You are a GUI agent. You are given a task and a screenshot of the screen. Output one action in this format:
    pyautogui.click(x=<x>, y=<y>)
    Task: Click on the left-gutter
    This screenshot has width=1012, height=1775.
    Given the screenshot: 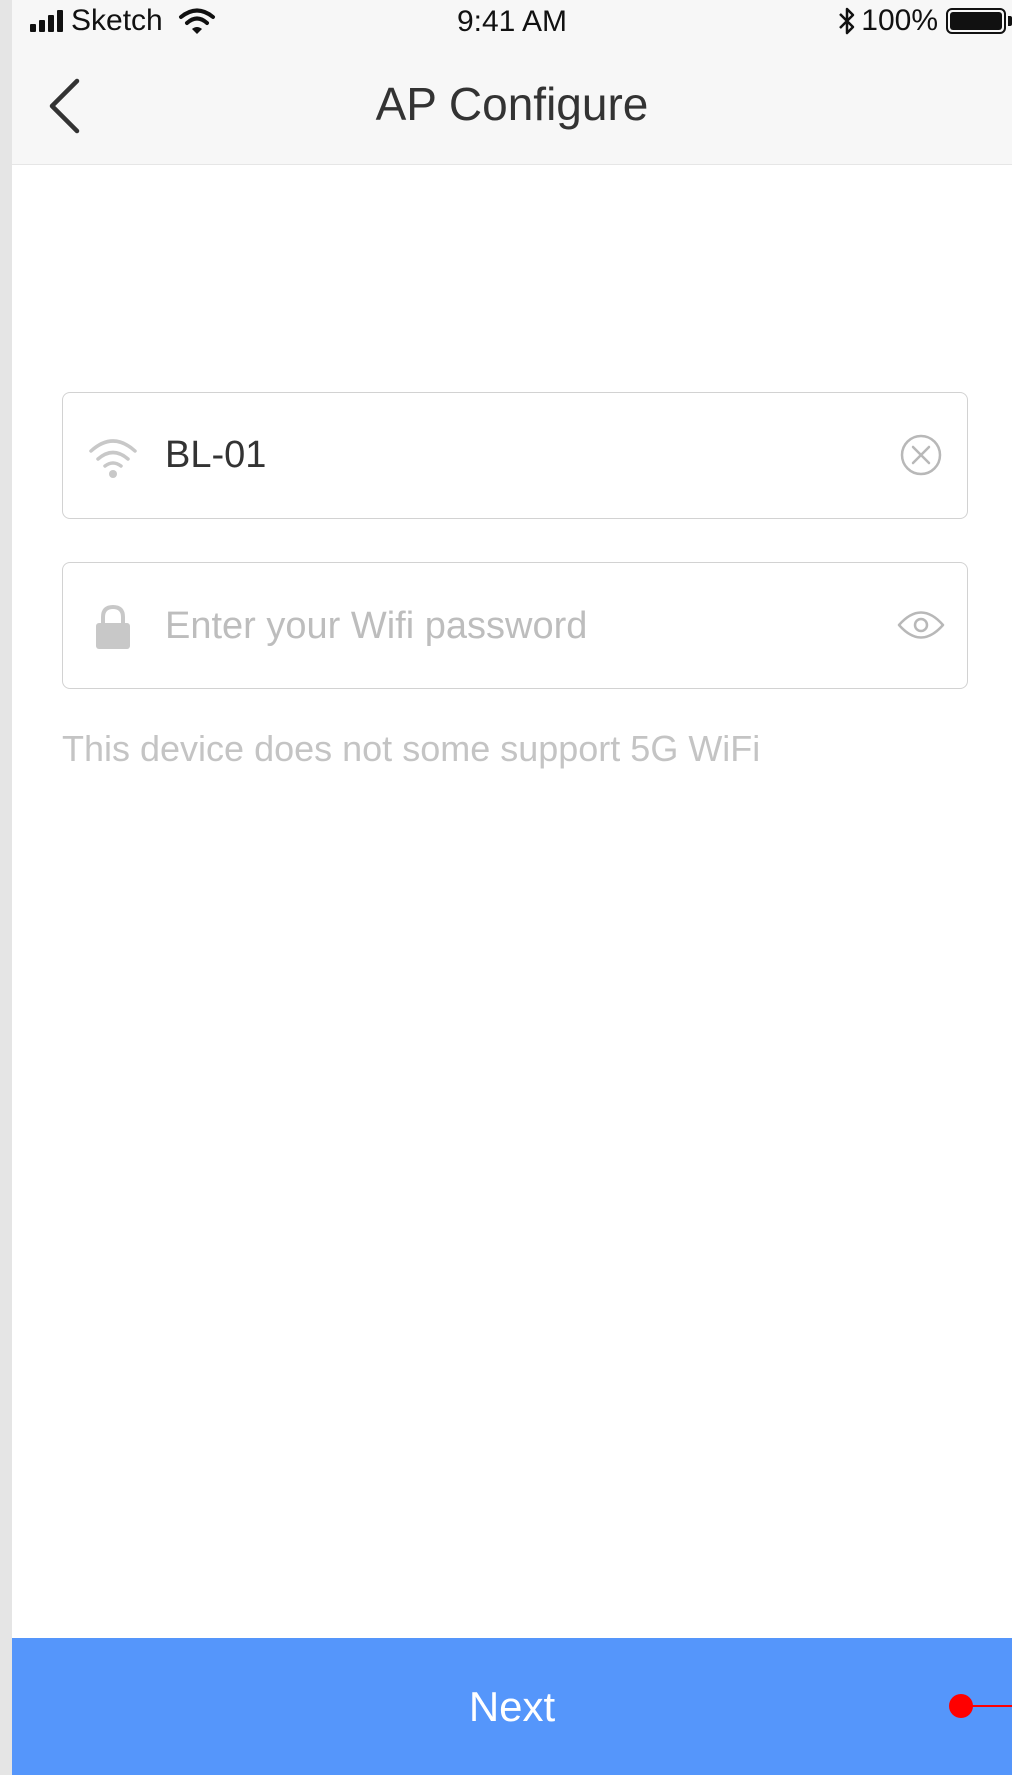 What is the action you would take?
    pyautogui.click(x=6, y=887)
    